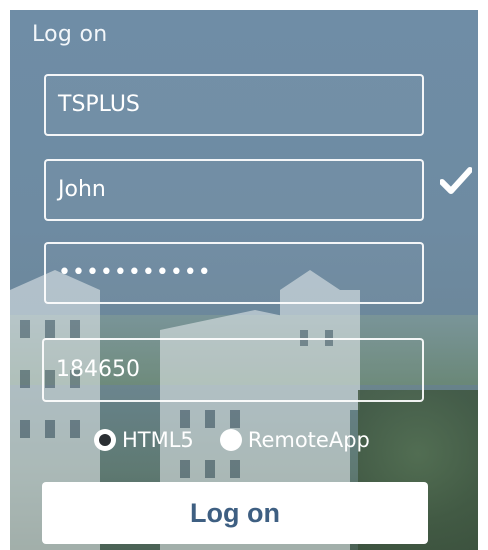  What do you see at coordinates (235, 513) in the screenshot?
I see `logon-button: Log on` at bounding box center [235, 513].